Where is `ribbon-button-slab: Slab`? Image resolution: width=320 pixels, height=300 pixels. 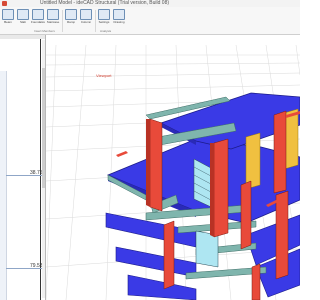
ribbon-button-slab: Slab is located at coordinates (23, 19).